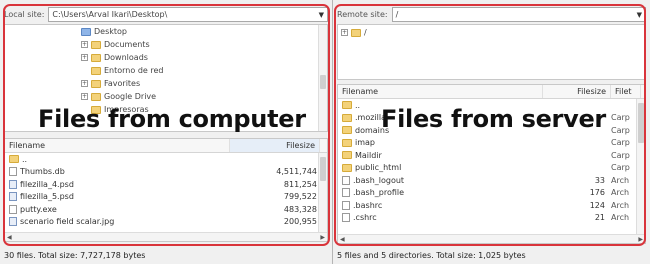  I want to click on tree-item-google-drive: + Google Drive, so click(118, 96).